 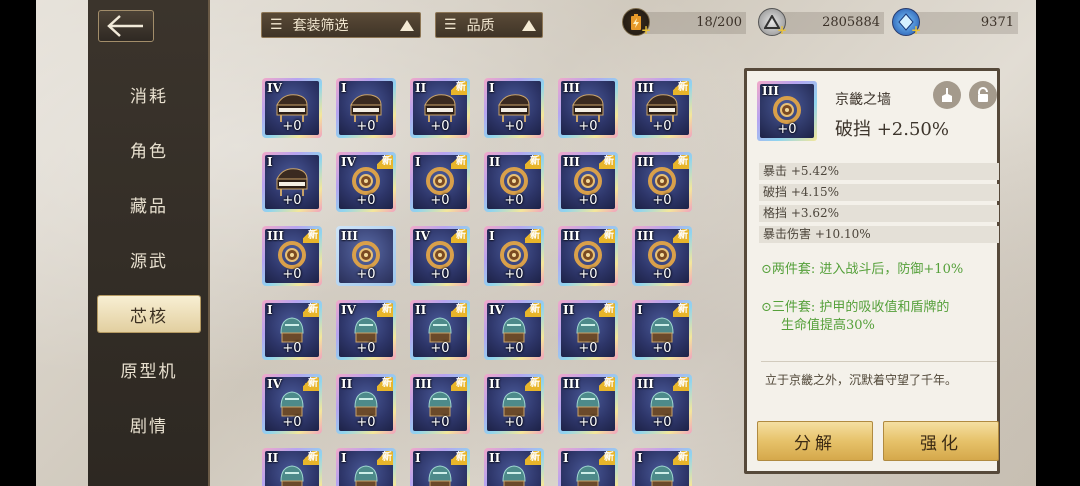 I want to click on core-card: IV +0, so click(x=292, y=108).